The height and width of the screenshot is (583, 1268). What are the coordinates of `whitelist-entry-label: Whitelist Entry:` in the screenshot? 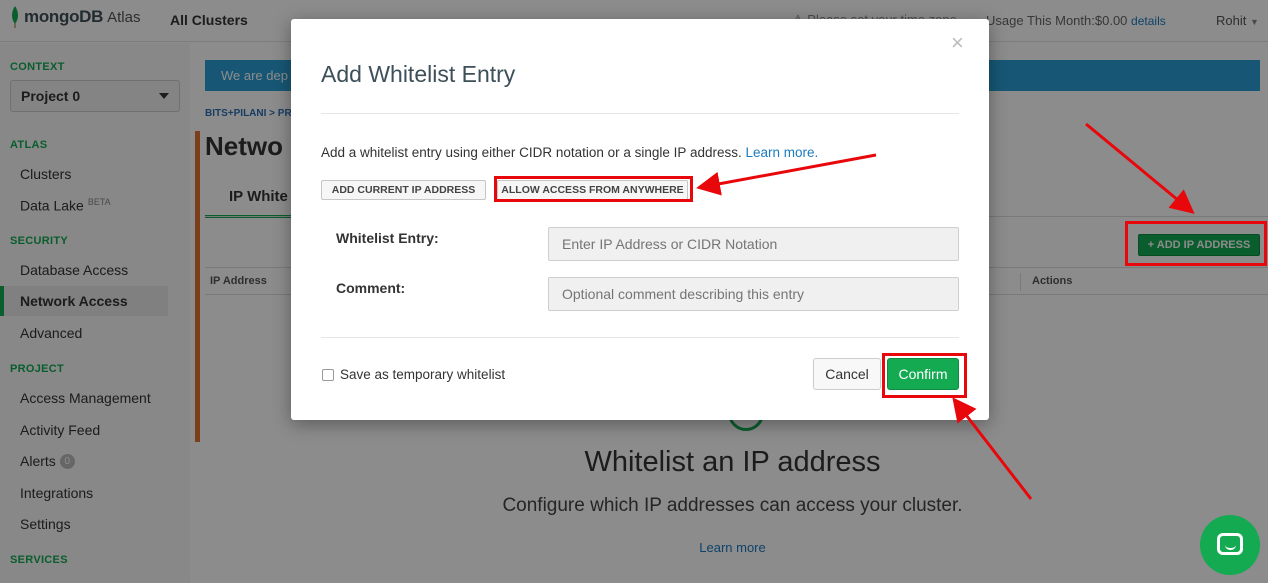 It's located at (387, 238).